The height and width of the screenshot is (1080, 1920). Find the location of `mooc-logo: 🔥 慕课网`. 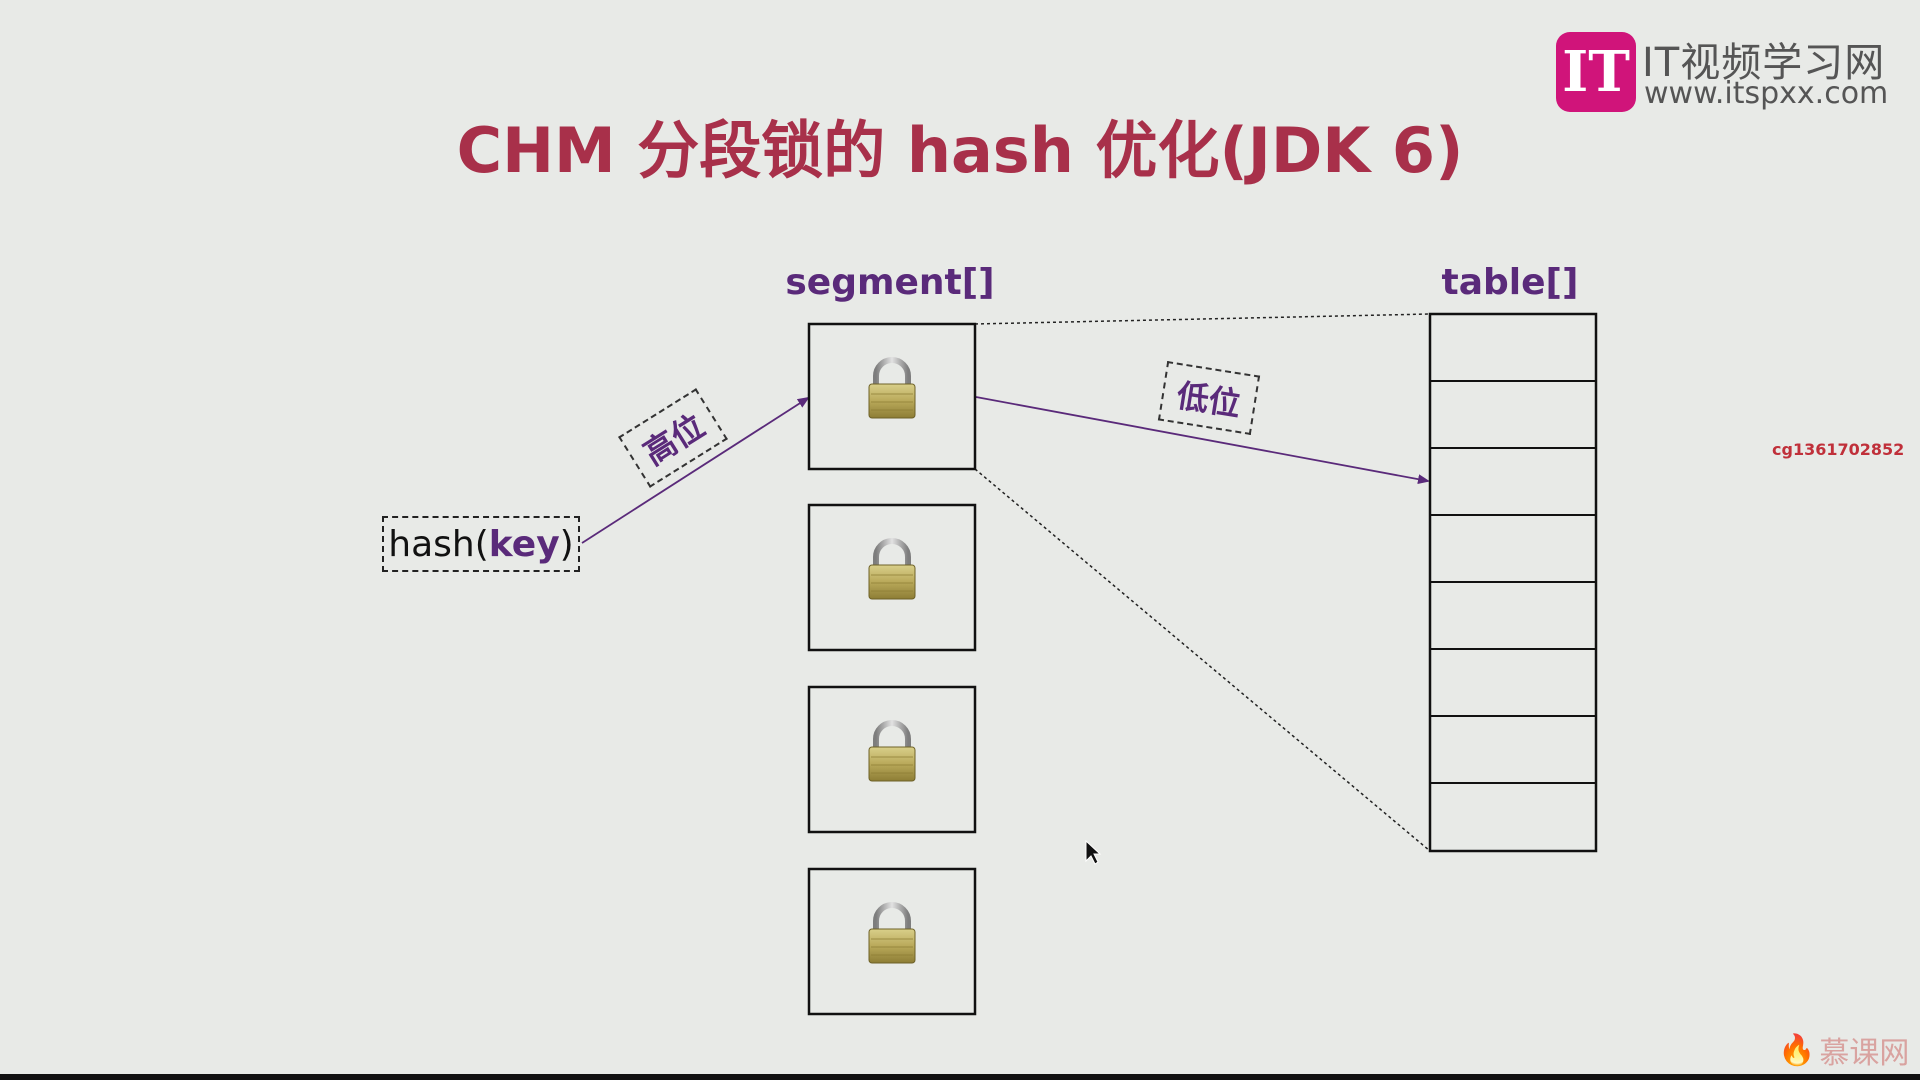

mooc-logo: 🔥 慕课网 is located at coordinates (1843, 1050).